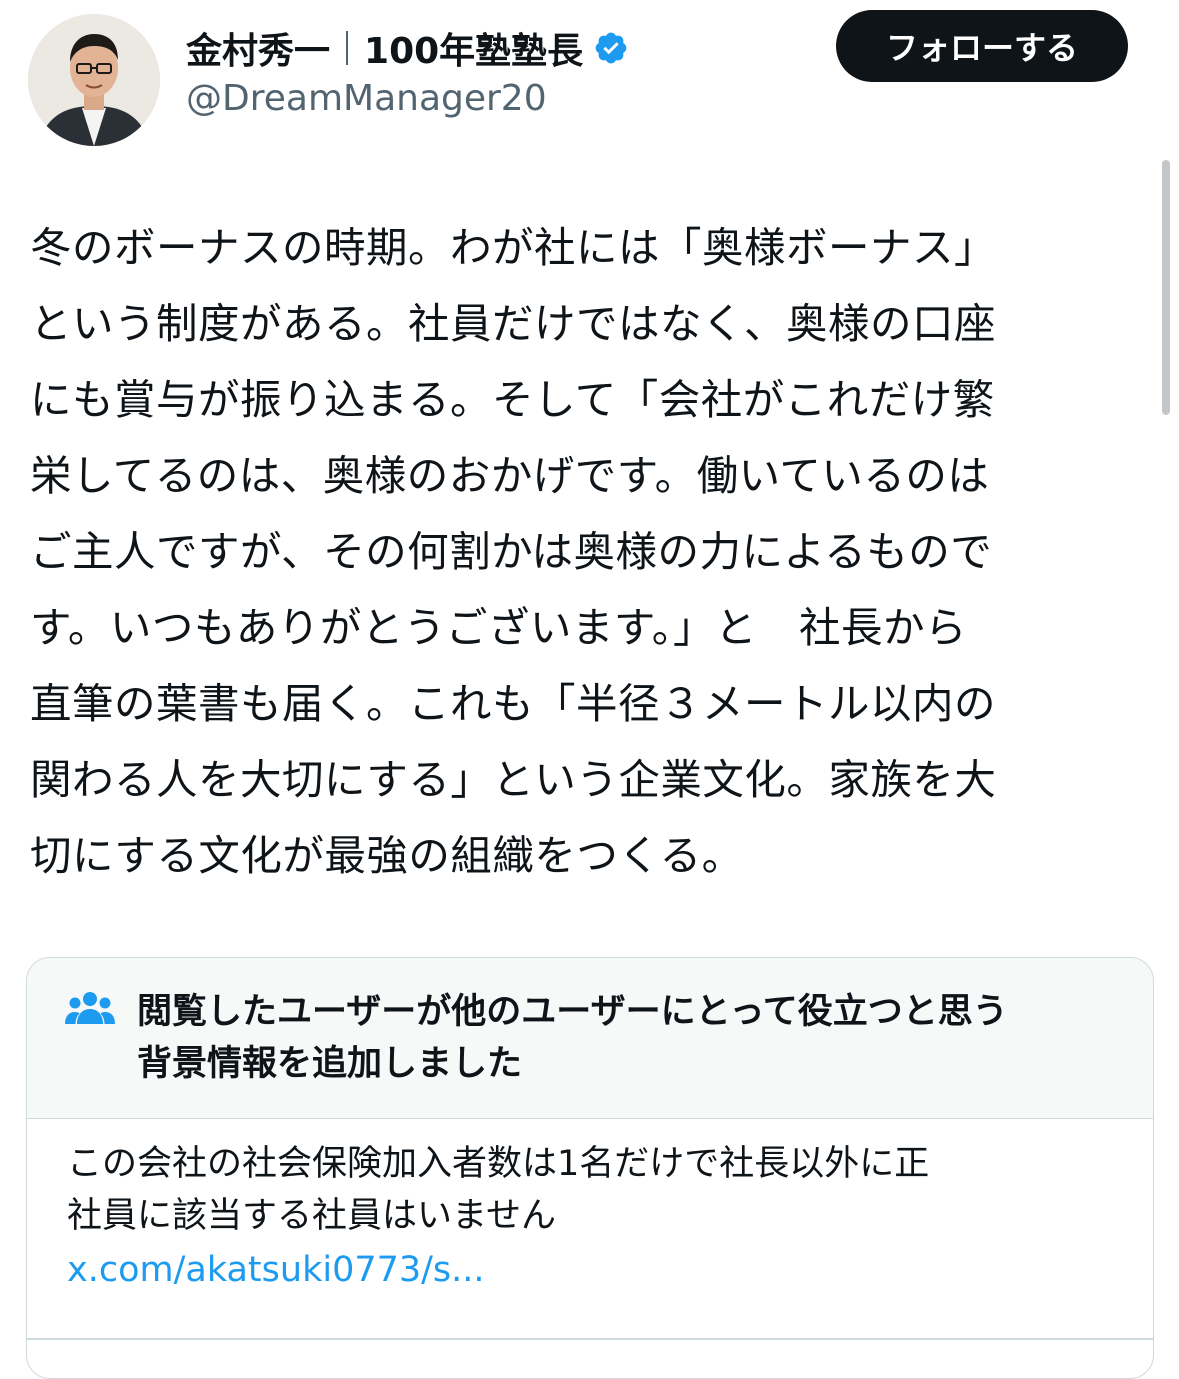  I want to click on tweet-header: 金村秀一 100年塾塾長 @DreamManager20 フォローする, so click(589, 80).